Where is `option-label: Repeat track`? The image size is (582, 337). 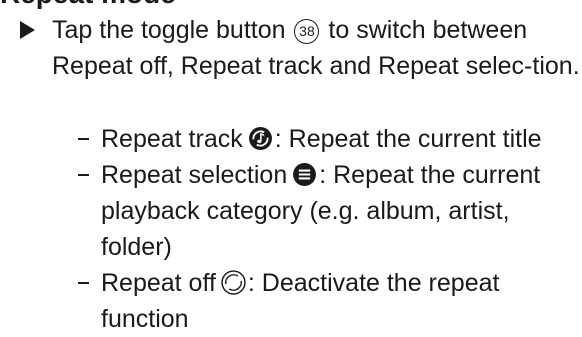 option-label: Repeat track is located at coordinates (172, 139).